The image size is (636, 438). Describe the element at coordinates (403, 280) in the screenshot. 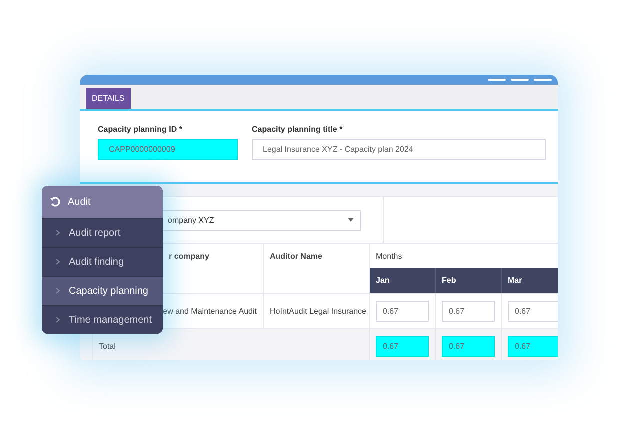

I see `month-header: Jan` at that location.